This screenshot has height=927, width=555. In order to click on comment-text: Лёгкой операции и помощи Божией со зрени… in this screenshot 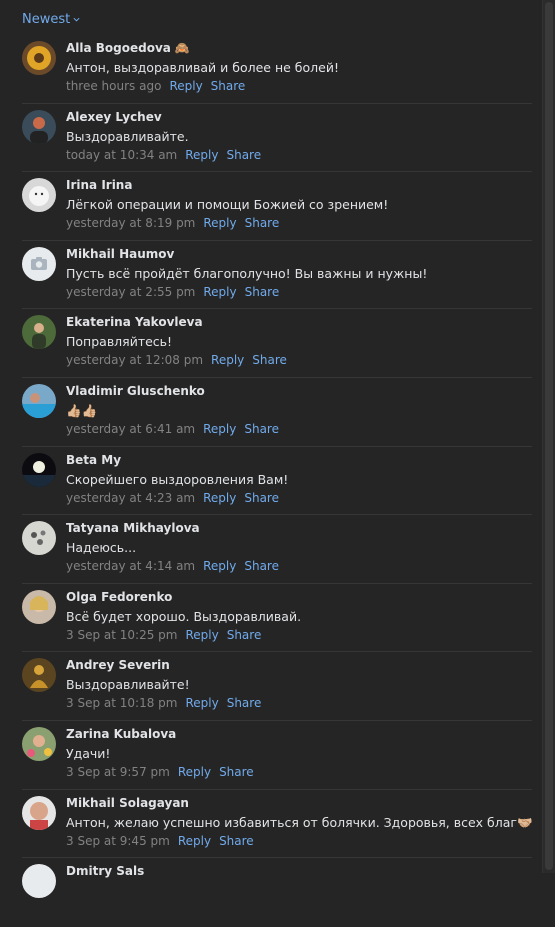, I will do `click(227, 205)`.